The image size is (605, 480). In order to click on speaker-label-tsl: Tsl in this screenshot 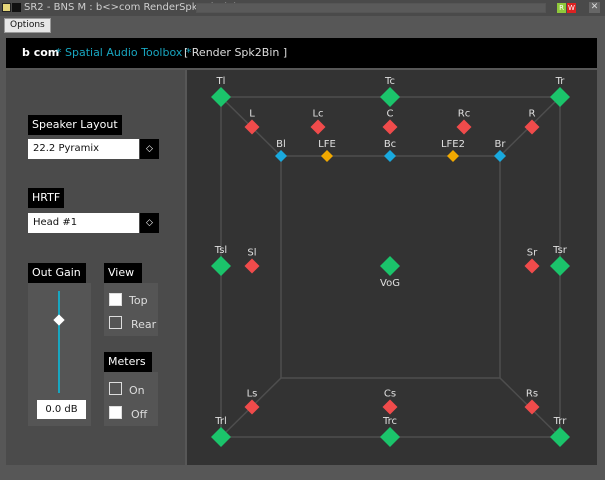, I will do `click(220, 250)`.